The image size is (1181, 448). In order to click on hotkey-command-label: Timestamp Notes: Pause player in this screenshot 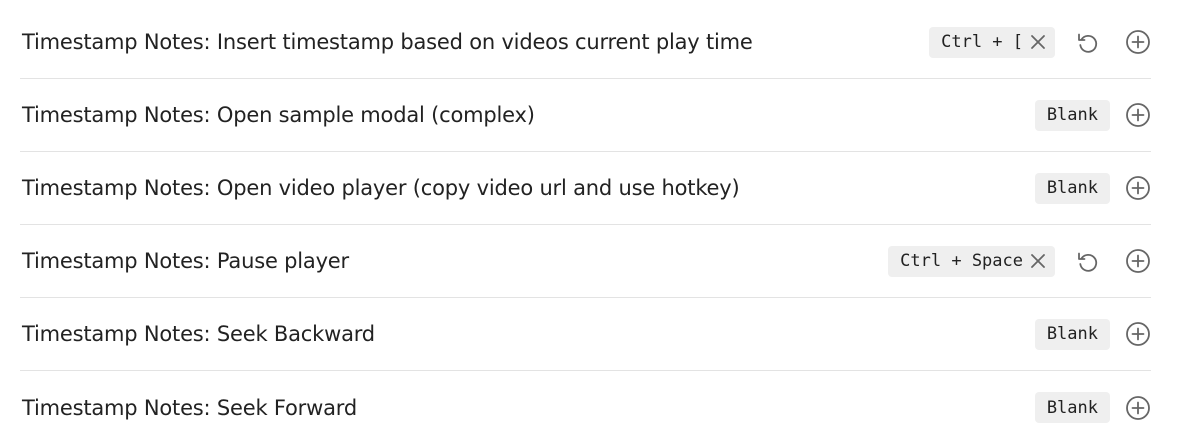, I will do `click(185, 261)`.